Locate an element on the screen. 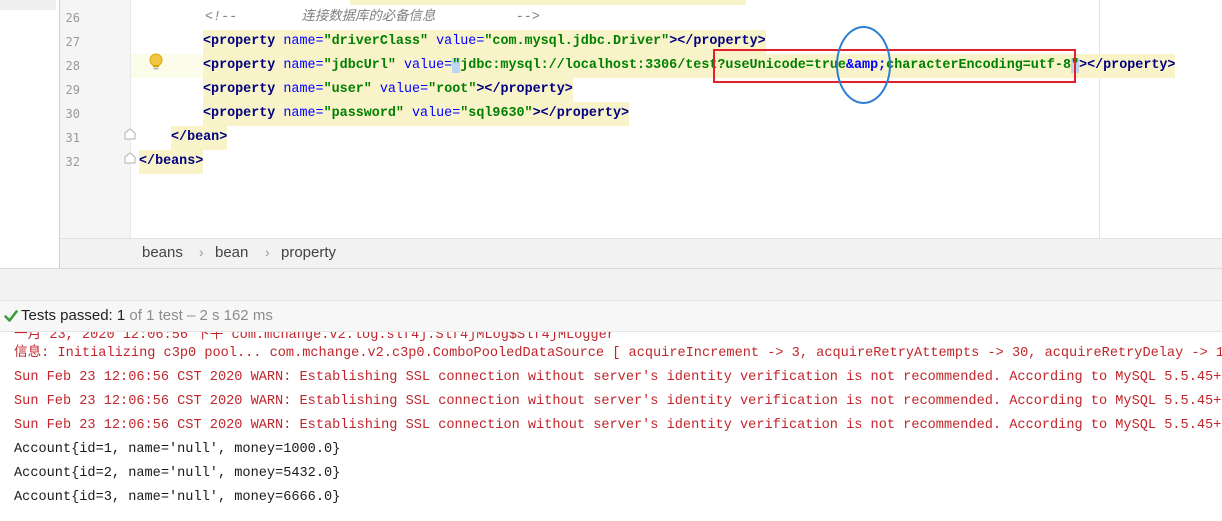 This screenshot has width=1222, height=521. line-number: 28 is located at coordinates (72, 66).